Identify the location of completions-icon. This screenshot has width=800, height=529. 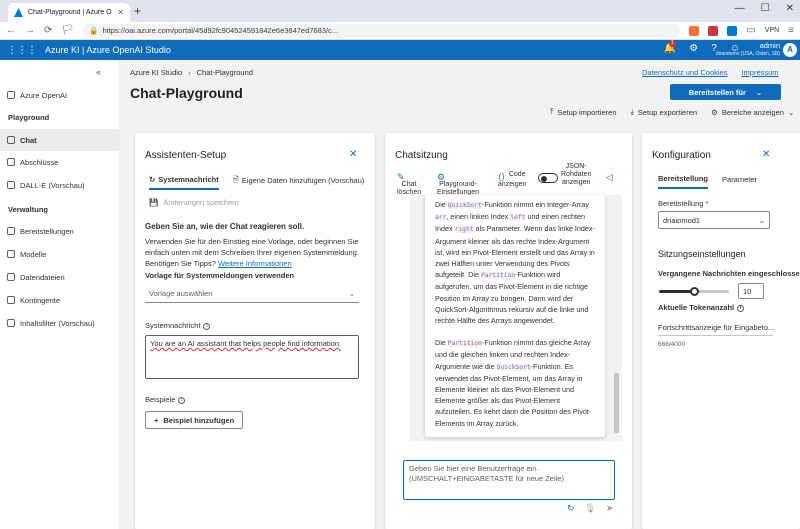
(11, 162).